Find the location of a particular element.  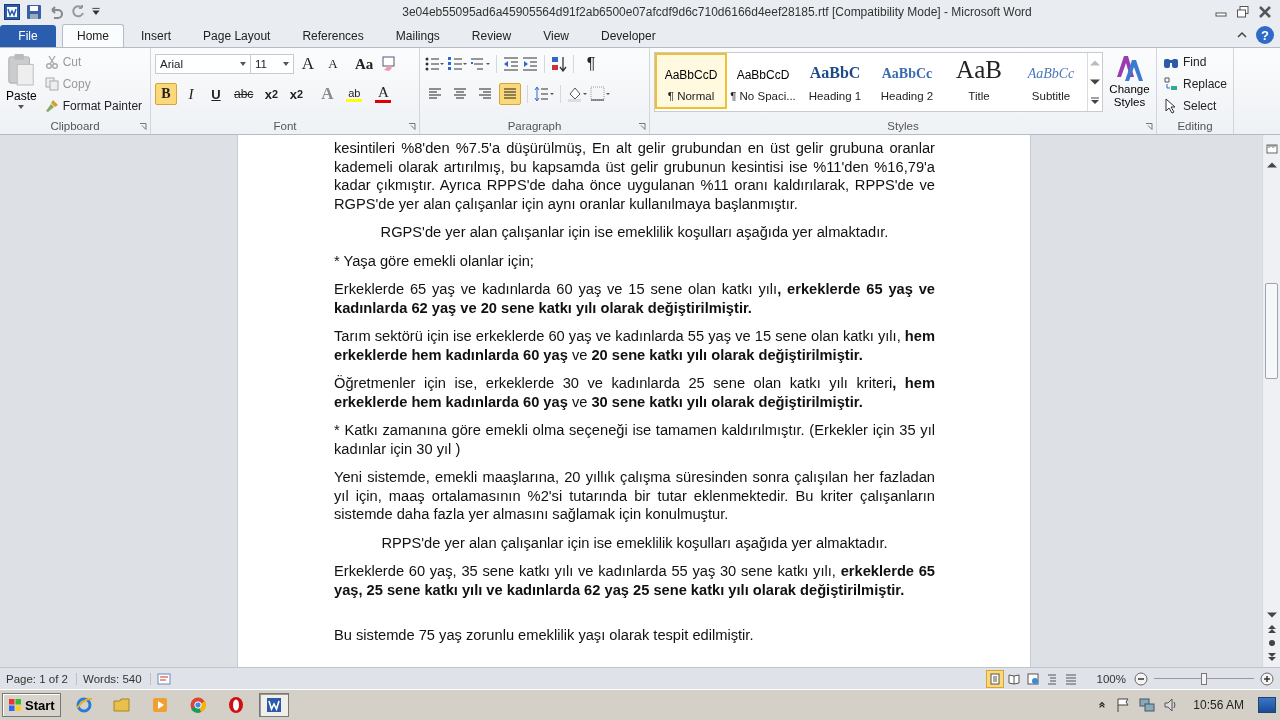

borders-icon is located at coordinates (600, 94).